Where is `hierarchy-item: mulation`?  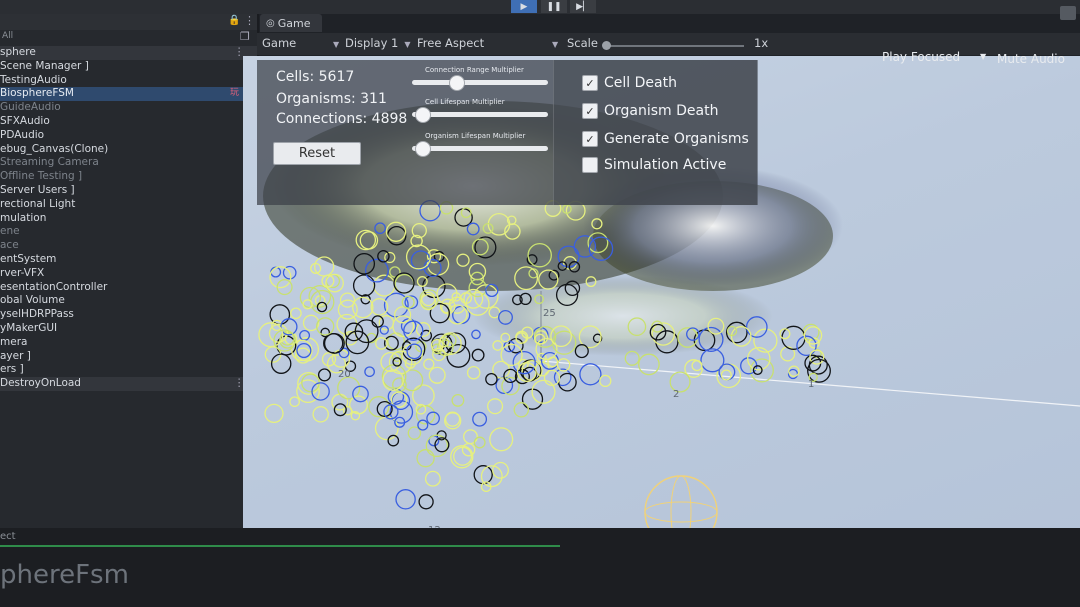 hierarchy-item: mulation is located at coordinates (128, 219).